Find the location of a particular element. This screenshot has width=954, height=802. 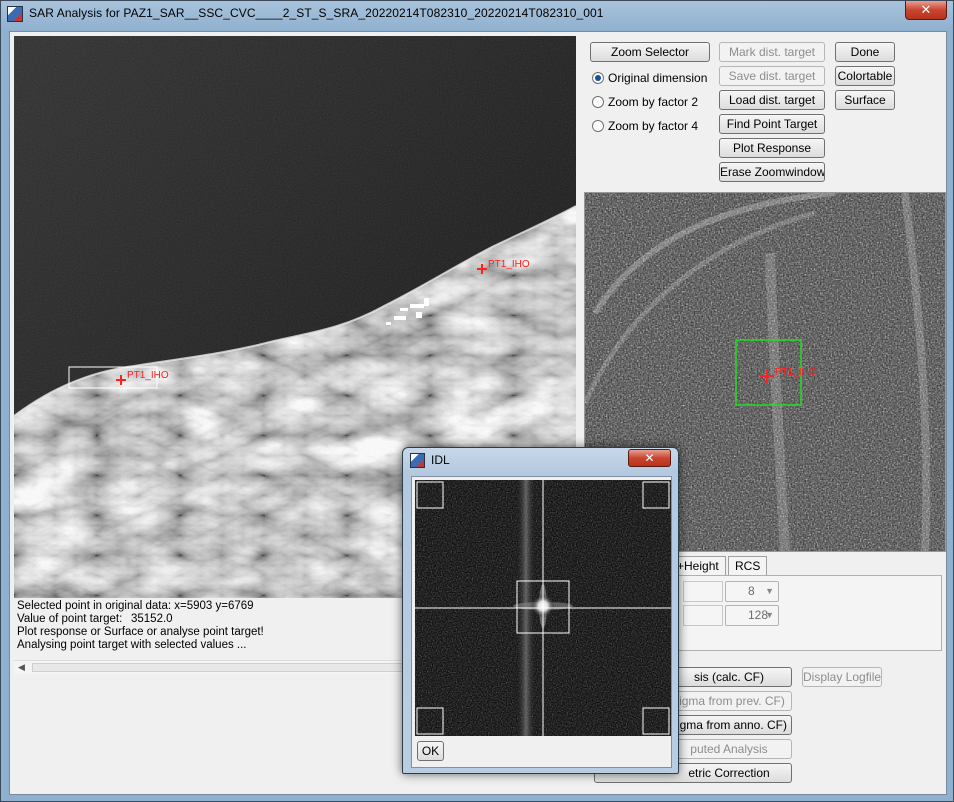

plot-response-button: Plot Response is located at coordinates (772, 148).